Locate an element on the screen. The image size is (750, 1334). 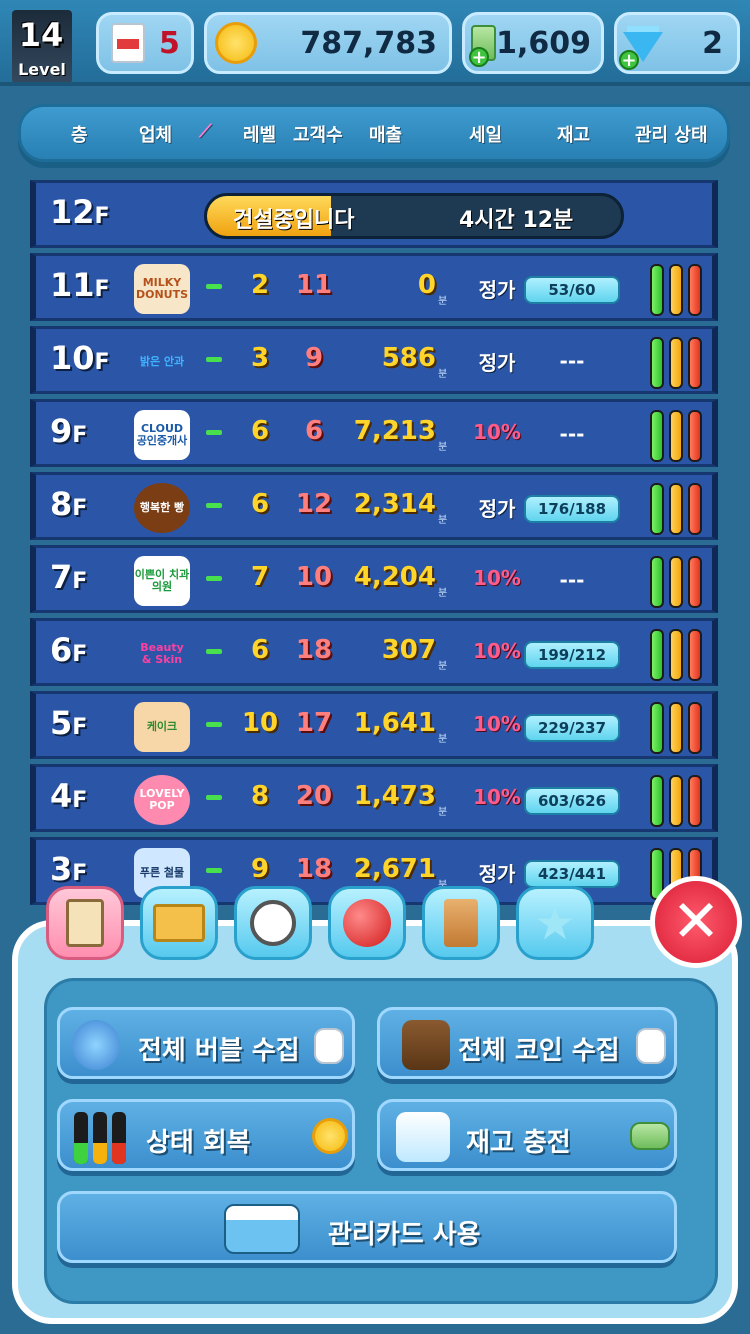
tab-timer is located at coordinates (273, 923).